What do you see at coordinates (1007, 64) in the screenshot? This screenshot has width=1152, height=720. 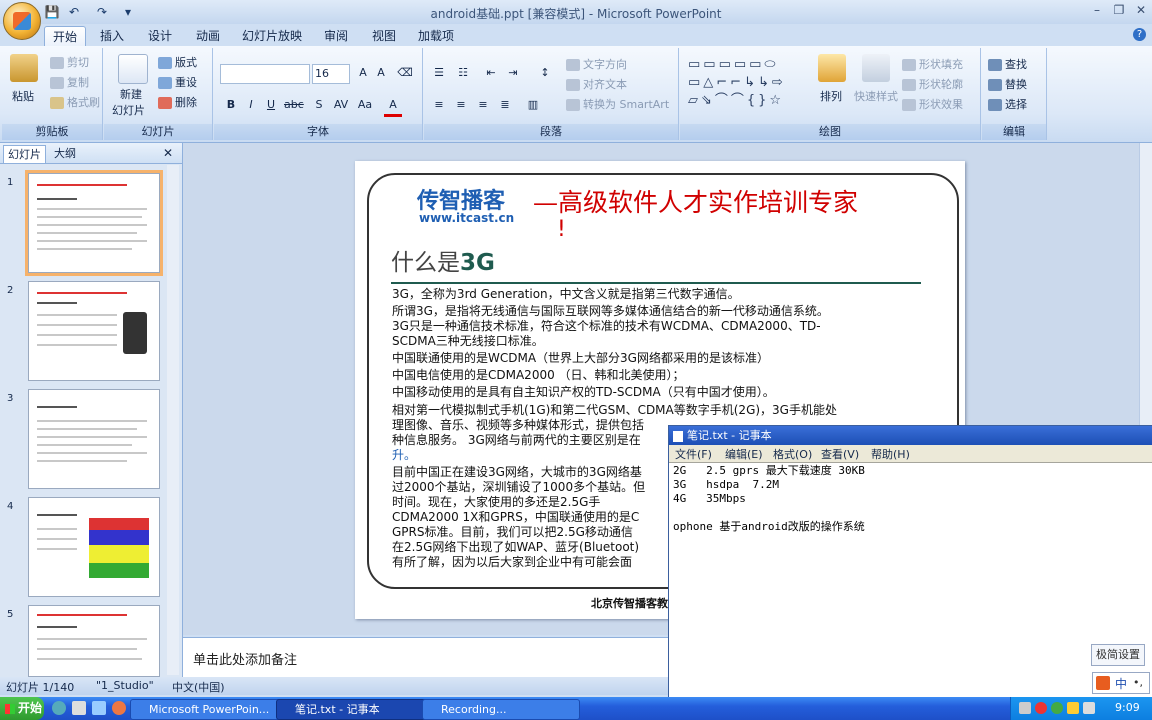 I see `find-button: 查找` at bounding box center [1007, 64].